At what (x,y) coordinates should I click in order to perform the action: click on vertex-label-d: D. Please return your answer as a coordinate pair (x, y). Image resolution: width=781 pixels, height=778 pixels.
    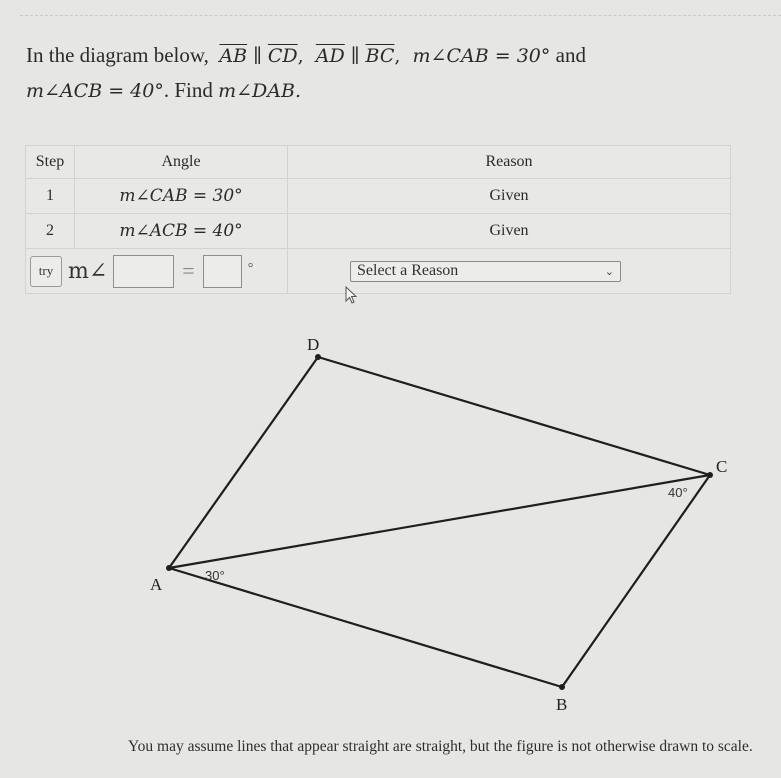
    Looking at the image, I should click on (313, 344).